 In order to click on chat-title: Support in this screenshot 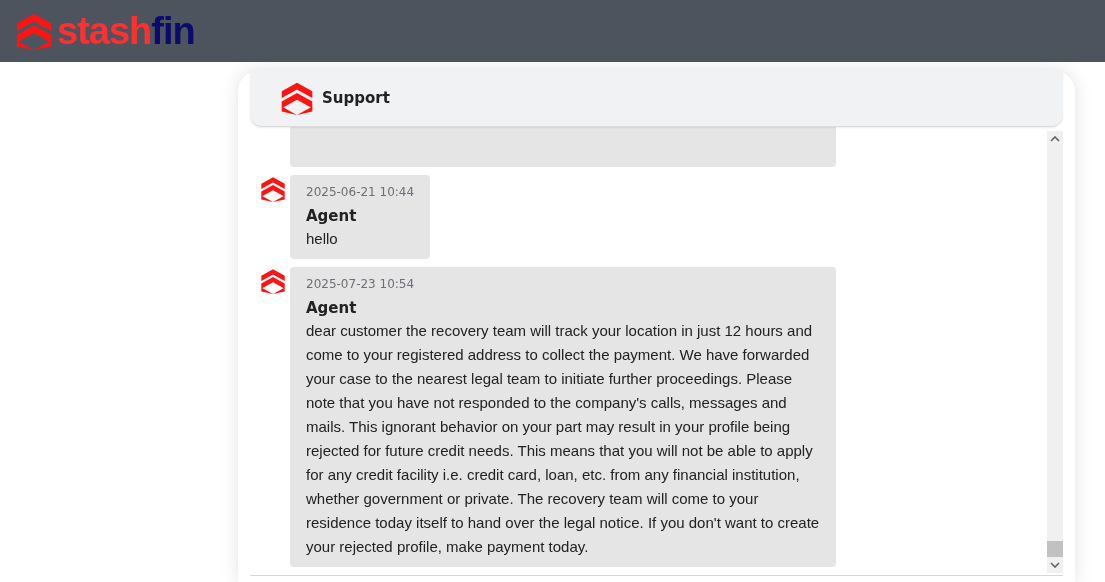, I will do `click(356, 98)`.